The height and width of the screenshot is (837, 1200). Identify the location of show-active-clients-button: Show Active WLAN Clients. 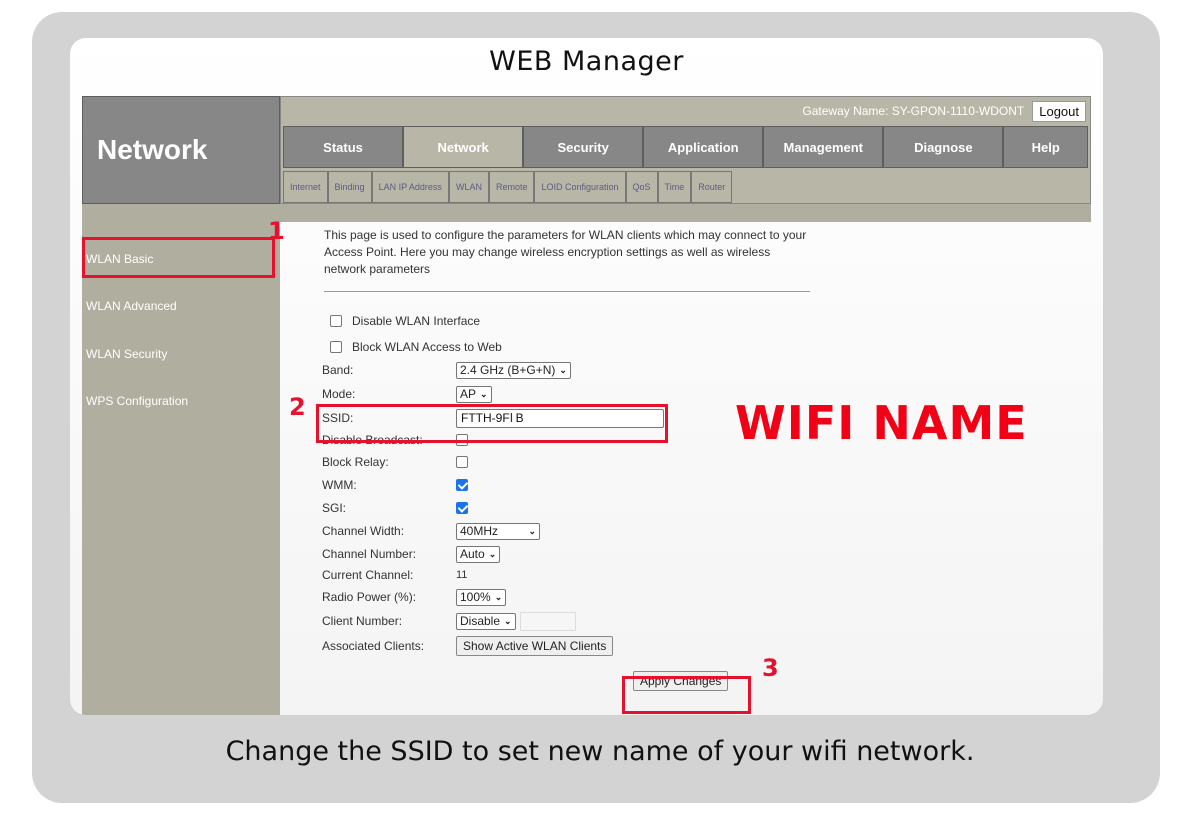
(535, 646).